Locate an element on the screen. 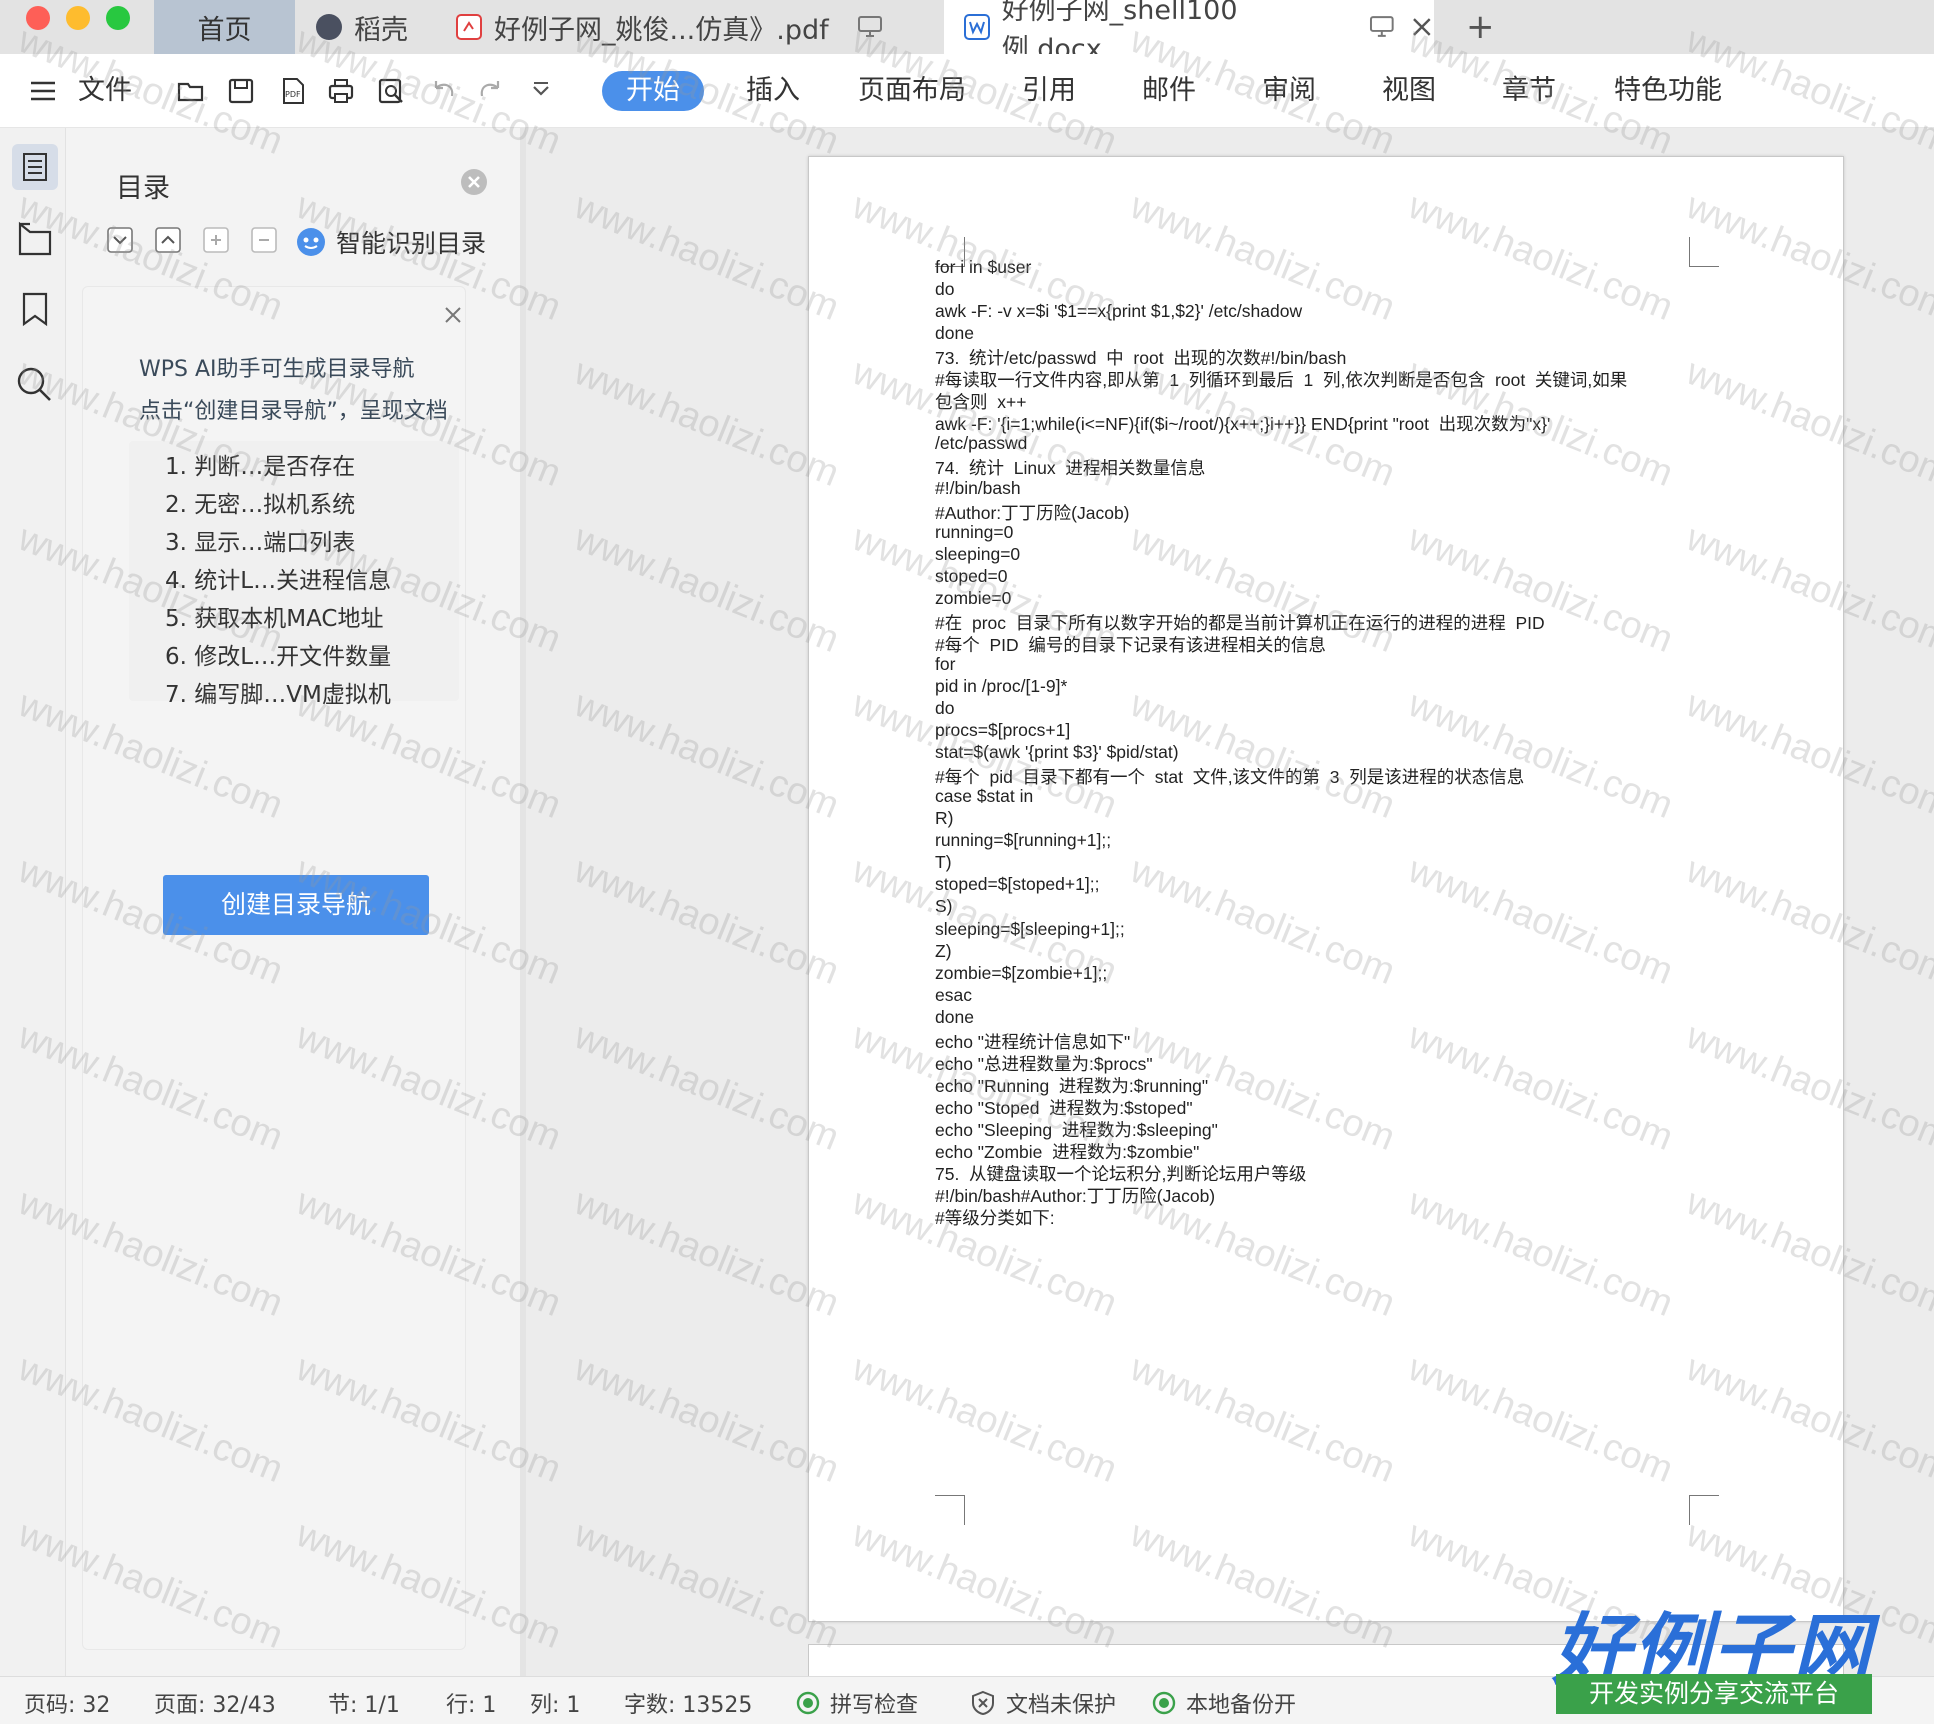 This screenshot has height=1724, width=1934. open-folder-icon is located at coordinates (191, 91).